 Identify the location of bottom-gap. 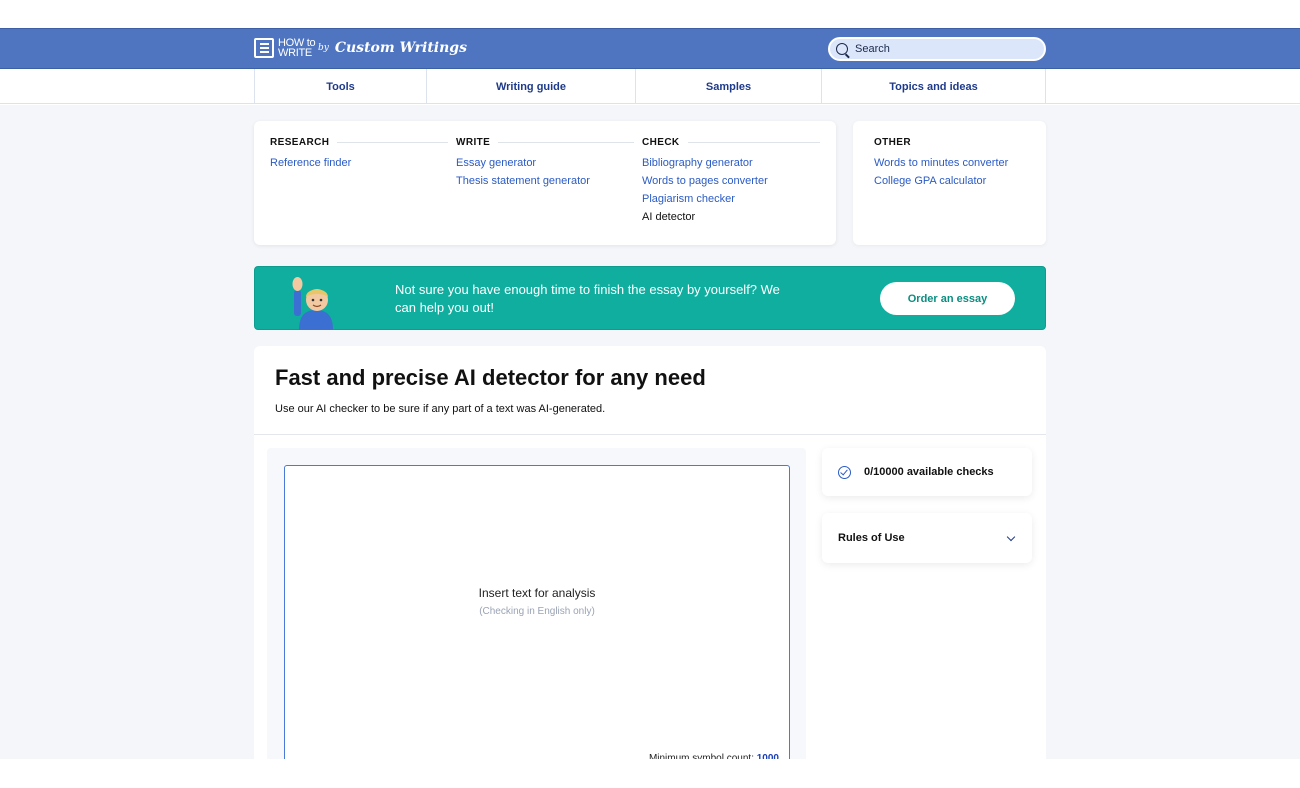
(650, 773).